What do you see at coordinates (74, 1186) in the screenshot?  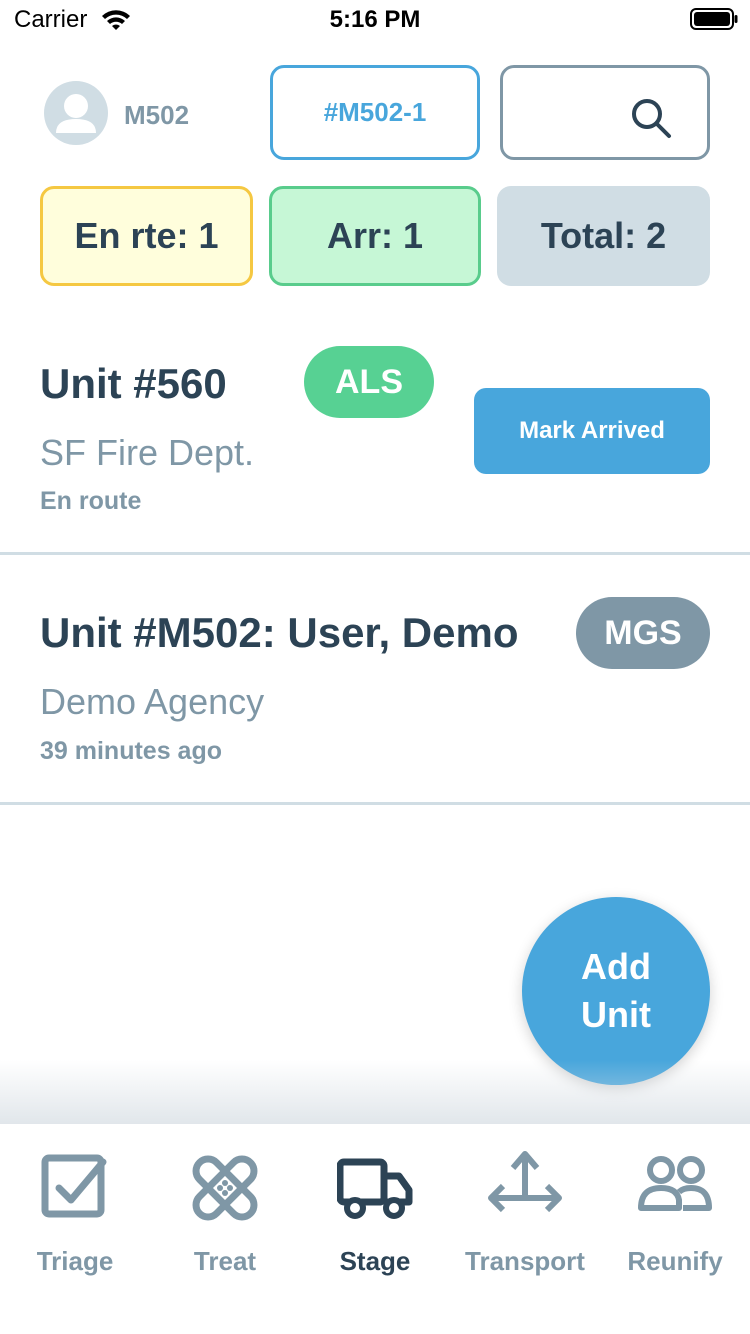 I see `checkbox-icon` at bounding box center [74, 1186].